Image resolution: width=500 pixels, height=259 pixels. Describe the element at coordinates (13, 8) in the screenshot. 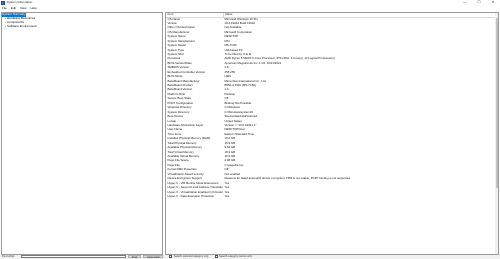

I see `menu-edit: Edit` at that location.